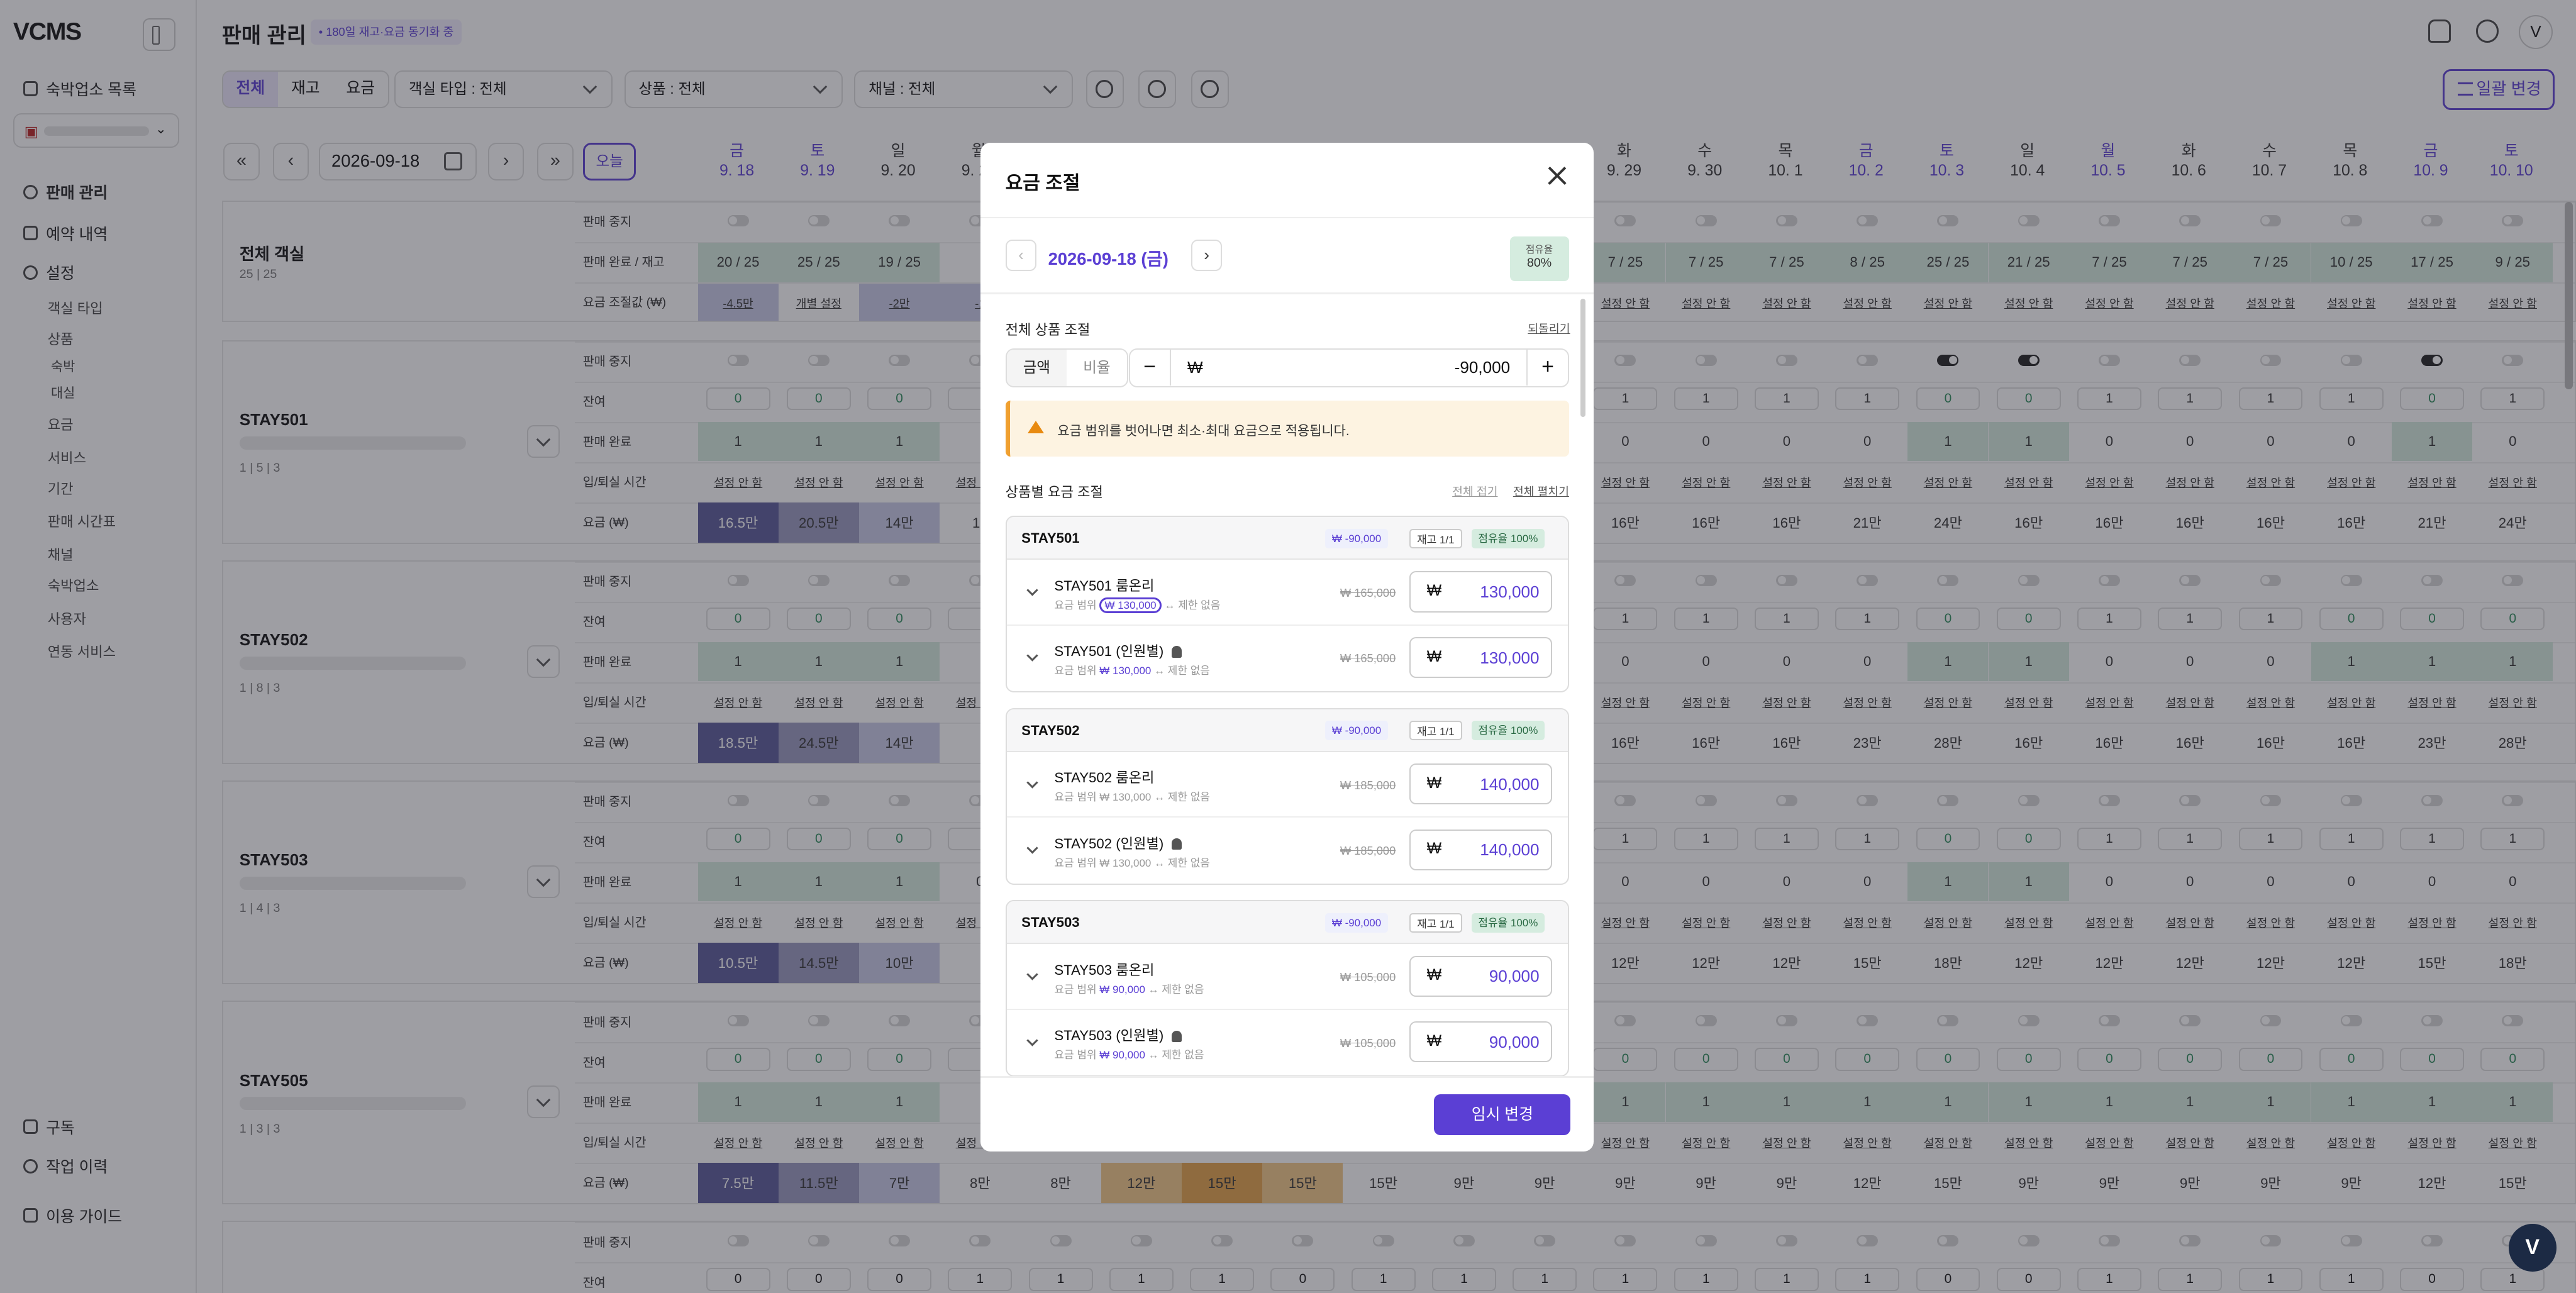 The width and height of the screenshot is (2576, 1293). I want to click on plus-icon: +, so click(1546, 367).